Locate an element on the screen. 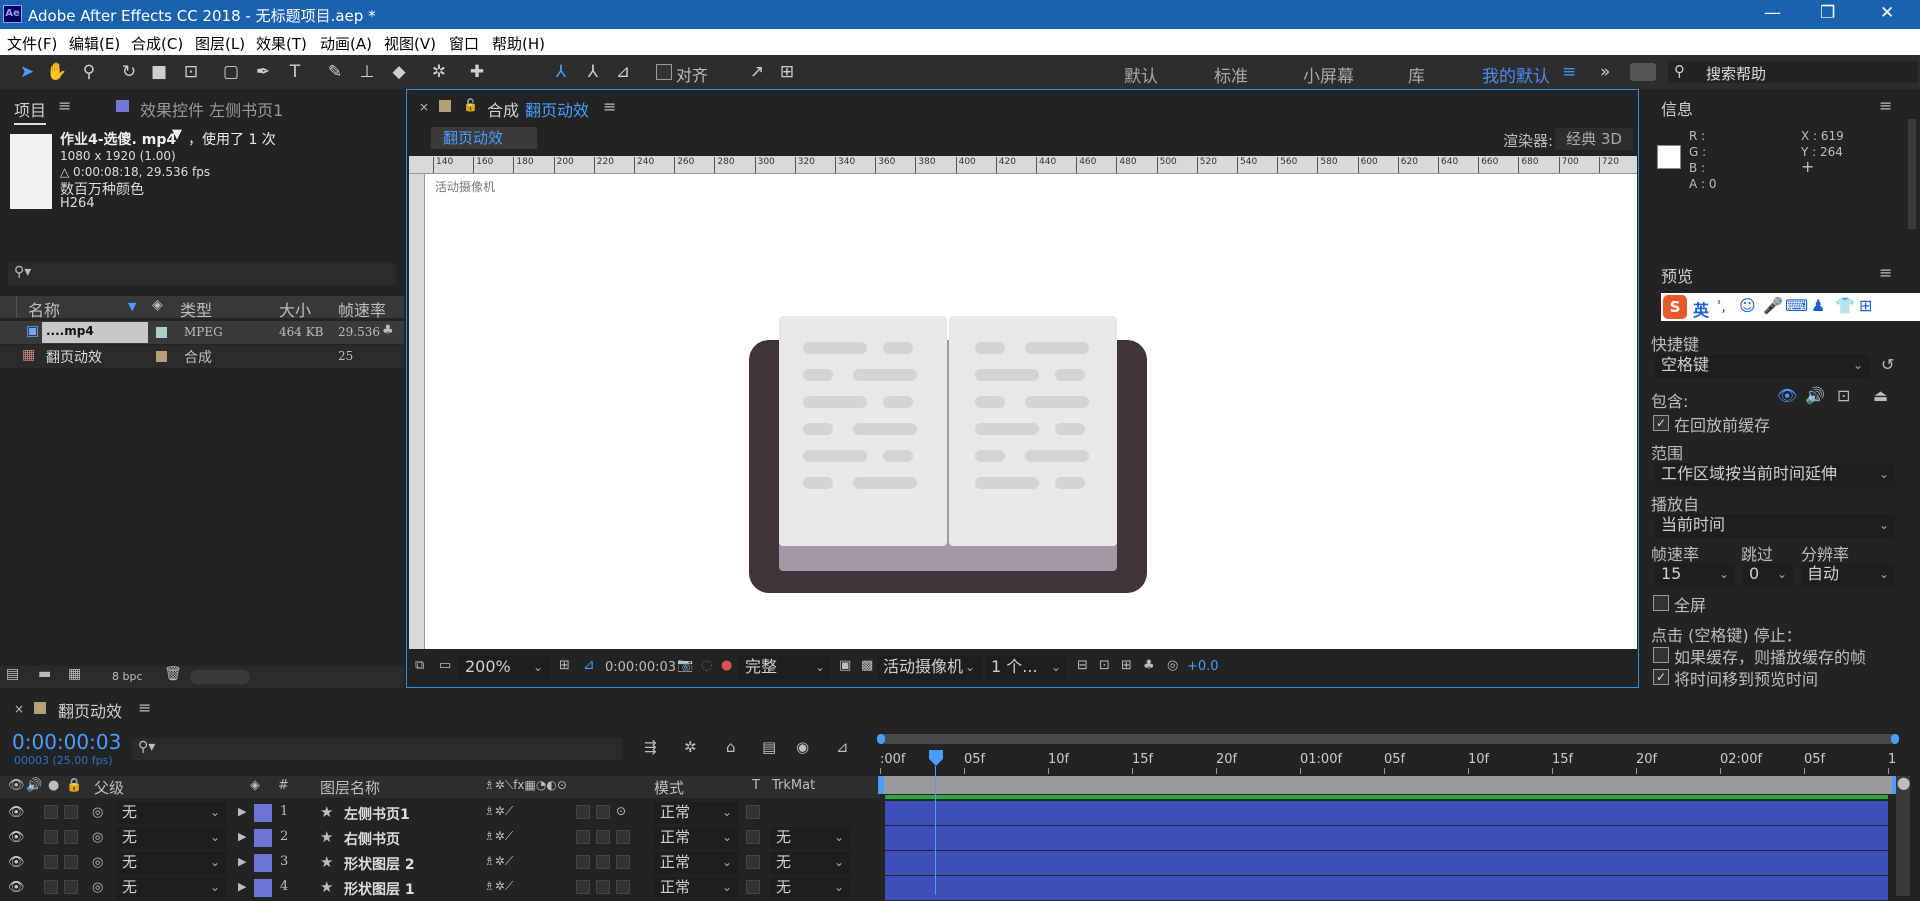 The height and width of the screenshot is (901, 1920). zoom-select: 200% ⌄ is located at coordinates (504, 668).